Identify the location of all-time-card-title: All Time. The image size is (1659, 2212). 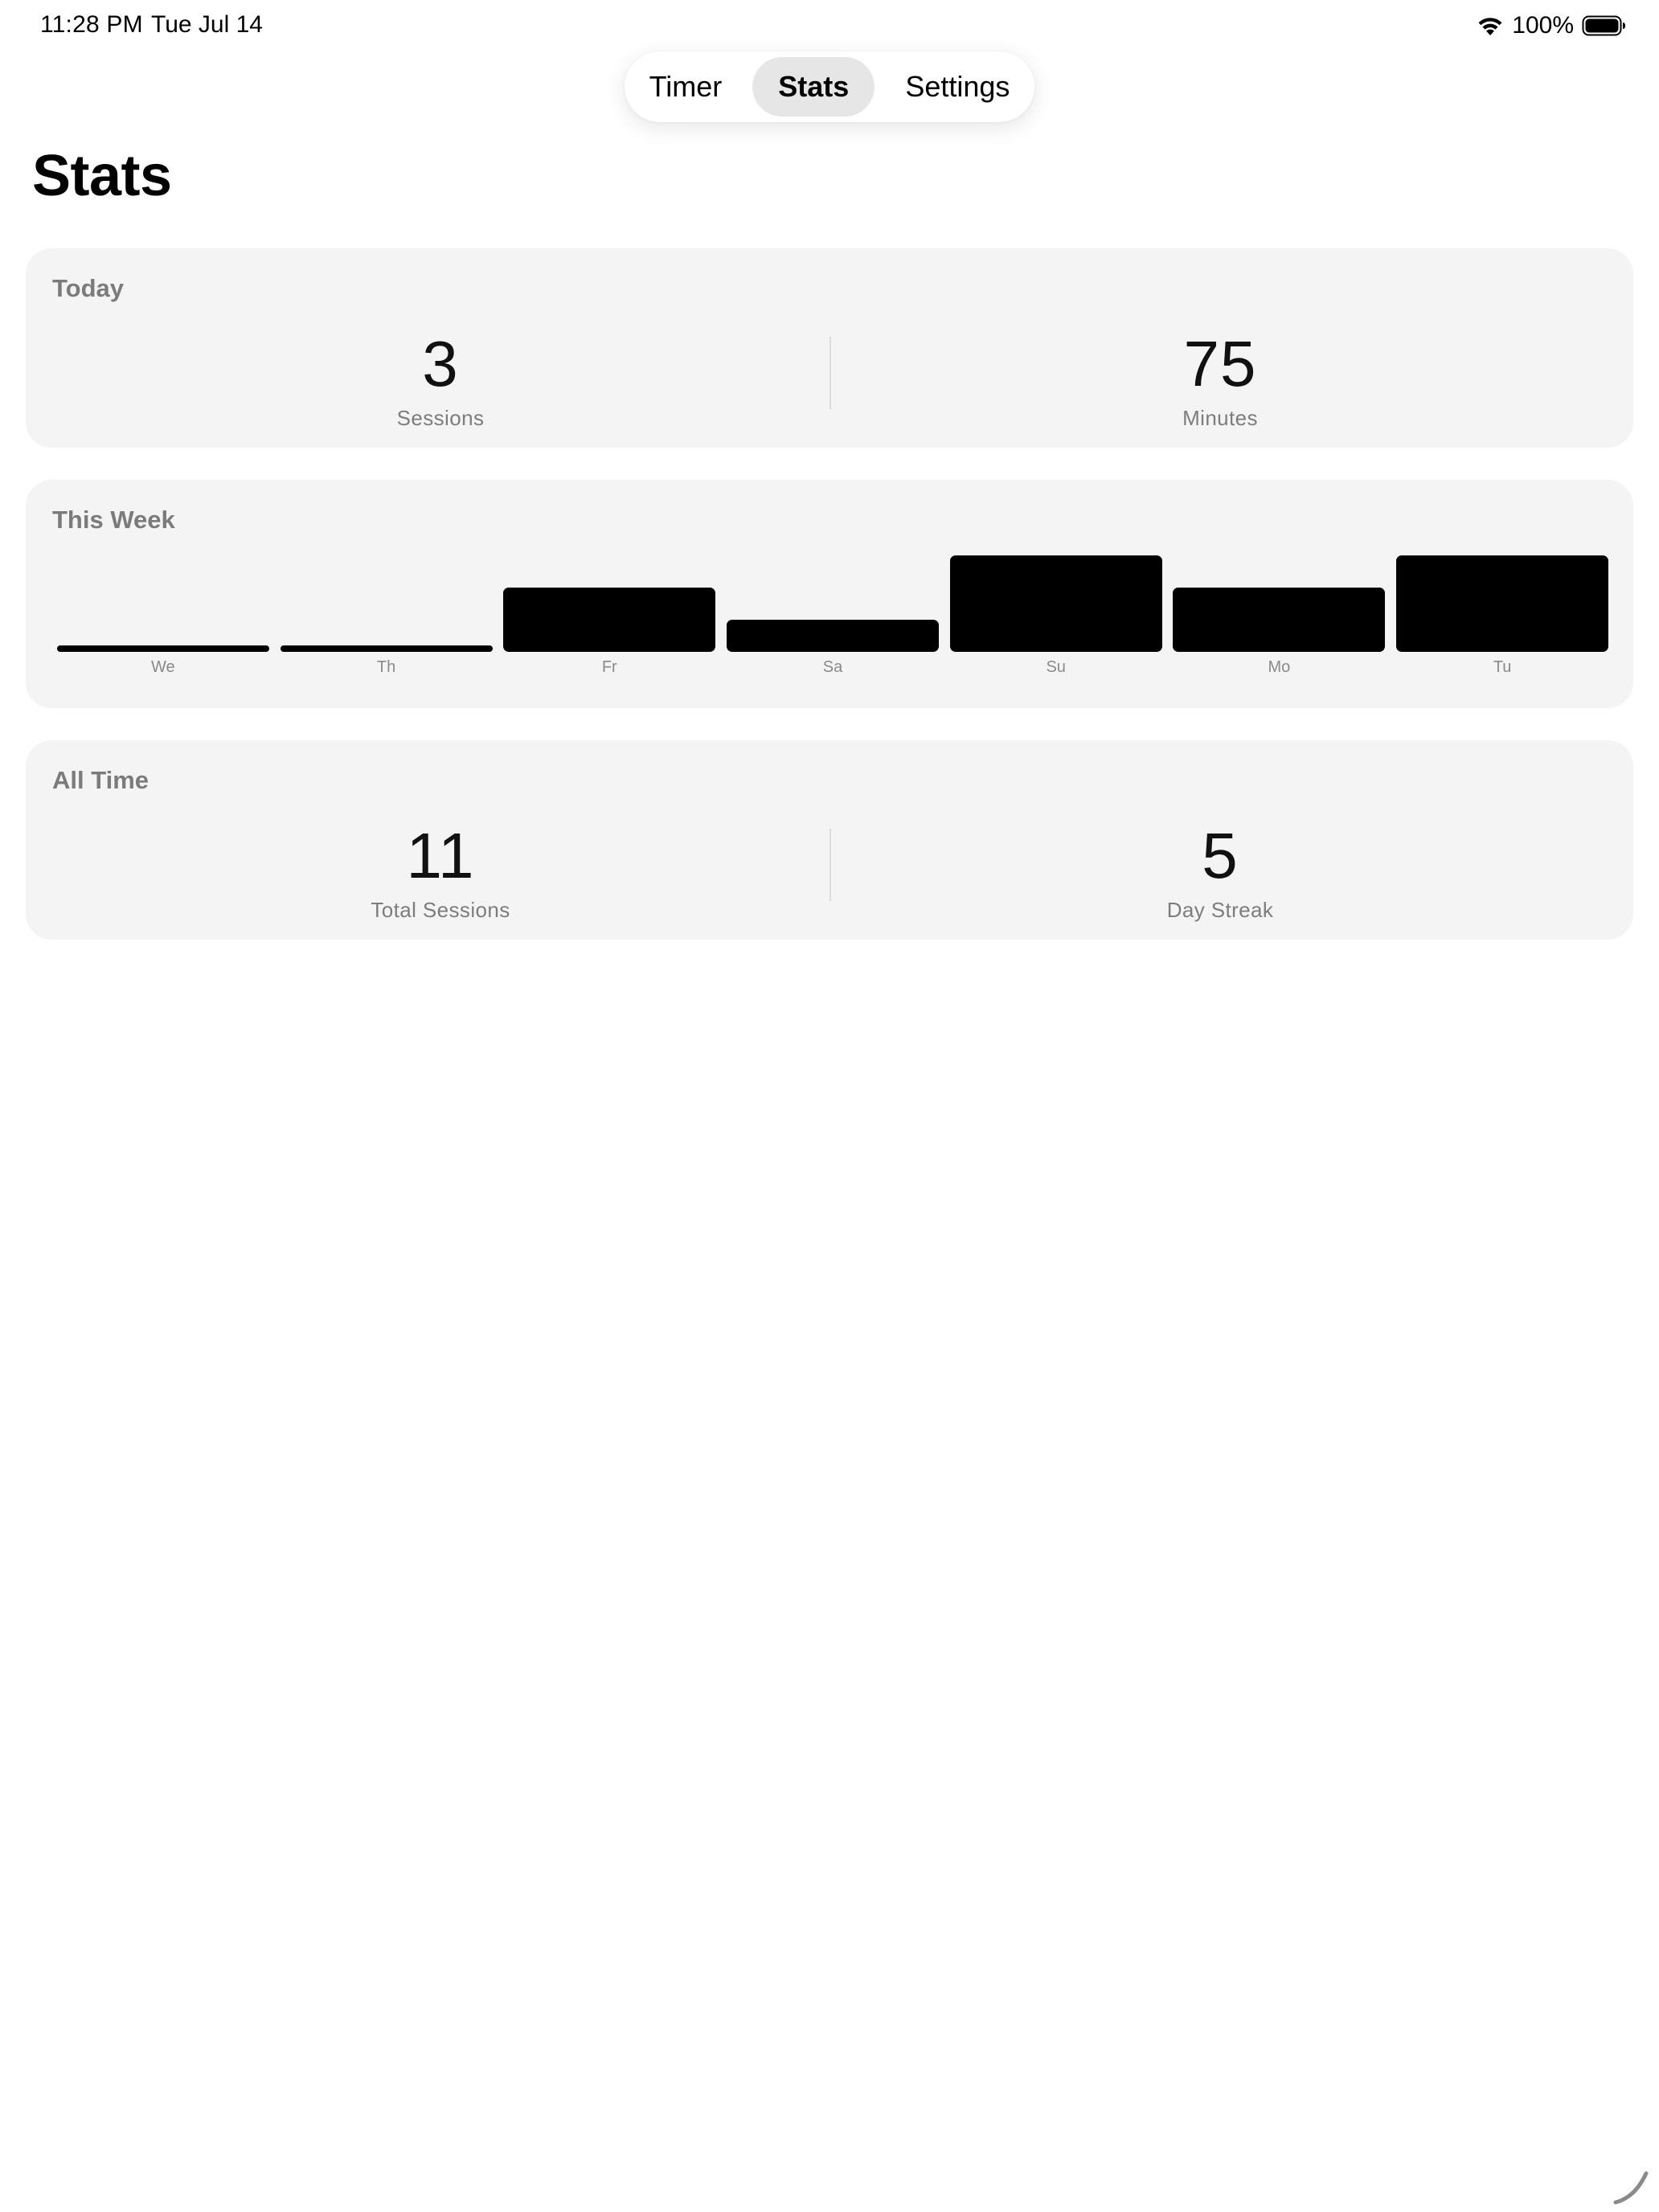
(101, 780).